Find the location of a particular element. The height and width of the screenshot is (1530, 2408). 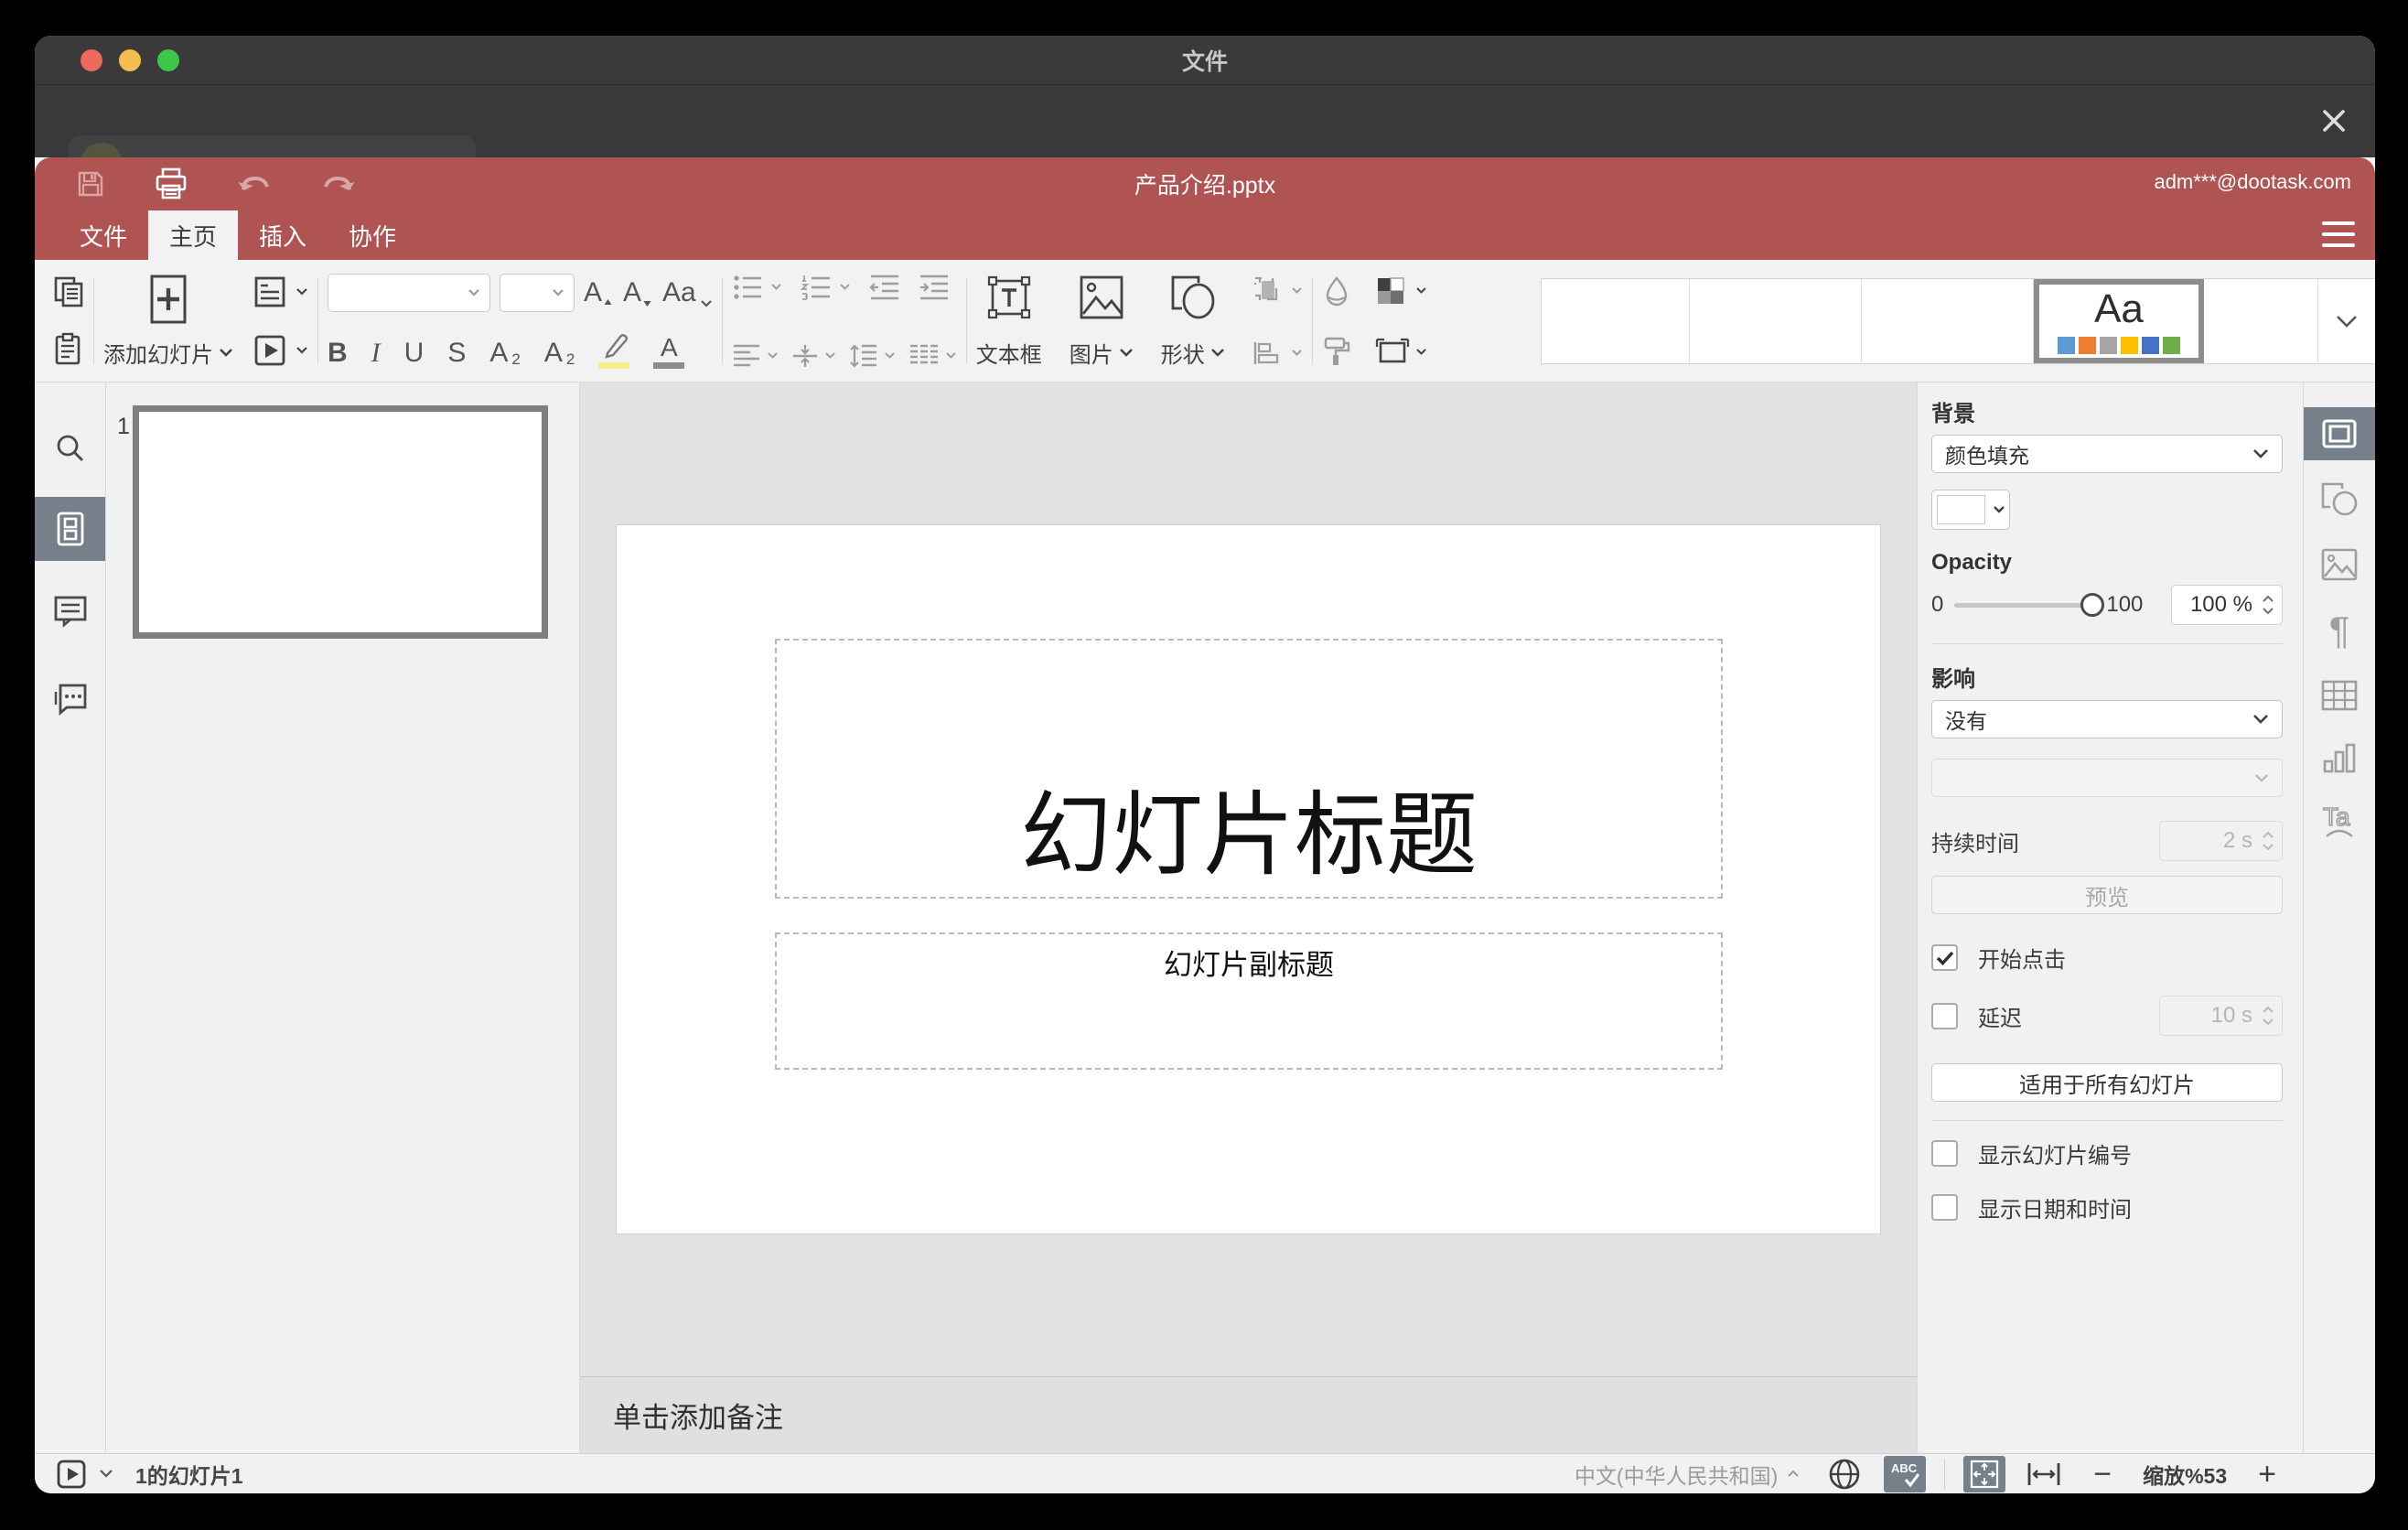

paste-button is located at coordinates (68, 349).